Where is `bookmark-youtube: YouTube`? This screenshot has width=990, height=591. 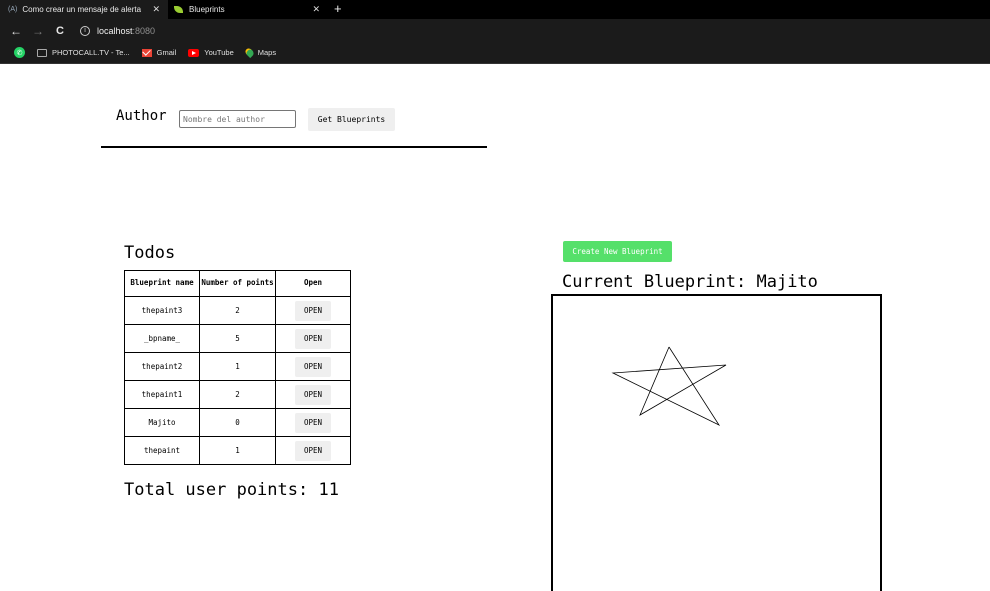
bookmark-youtube: YouTube is located at coordinates (211, 52).